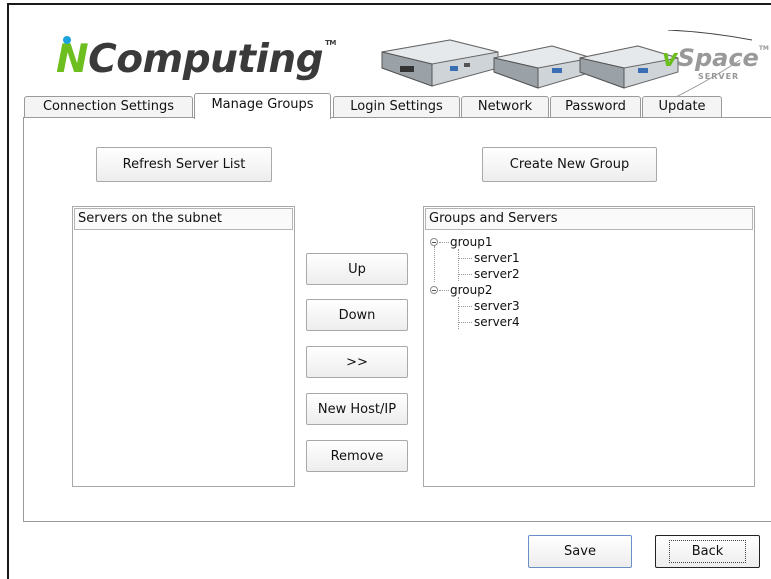 The height and width of the screenshot is (579, 771). I want to click on servers-on-subnet-list: Servers on the subnet, so click(183, 346).